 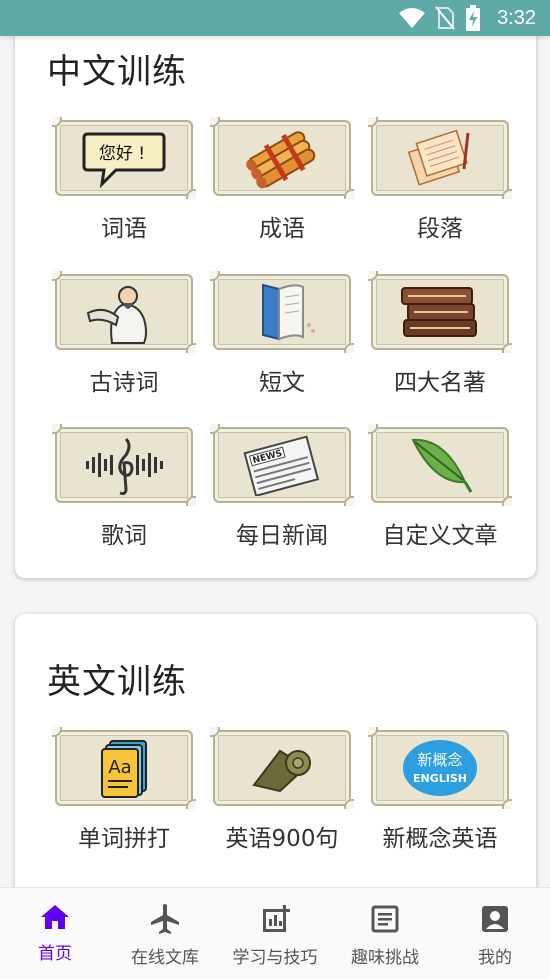 I want to click on nav-label: 首页, so click(x=55, y=954).